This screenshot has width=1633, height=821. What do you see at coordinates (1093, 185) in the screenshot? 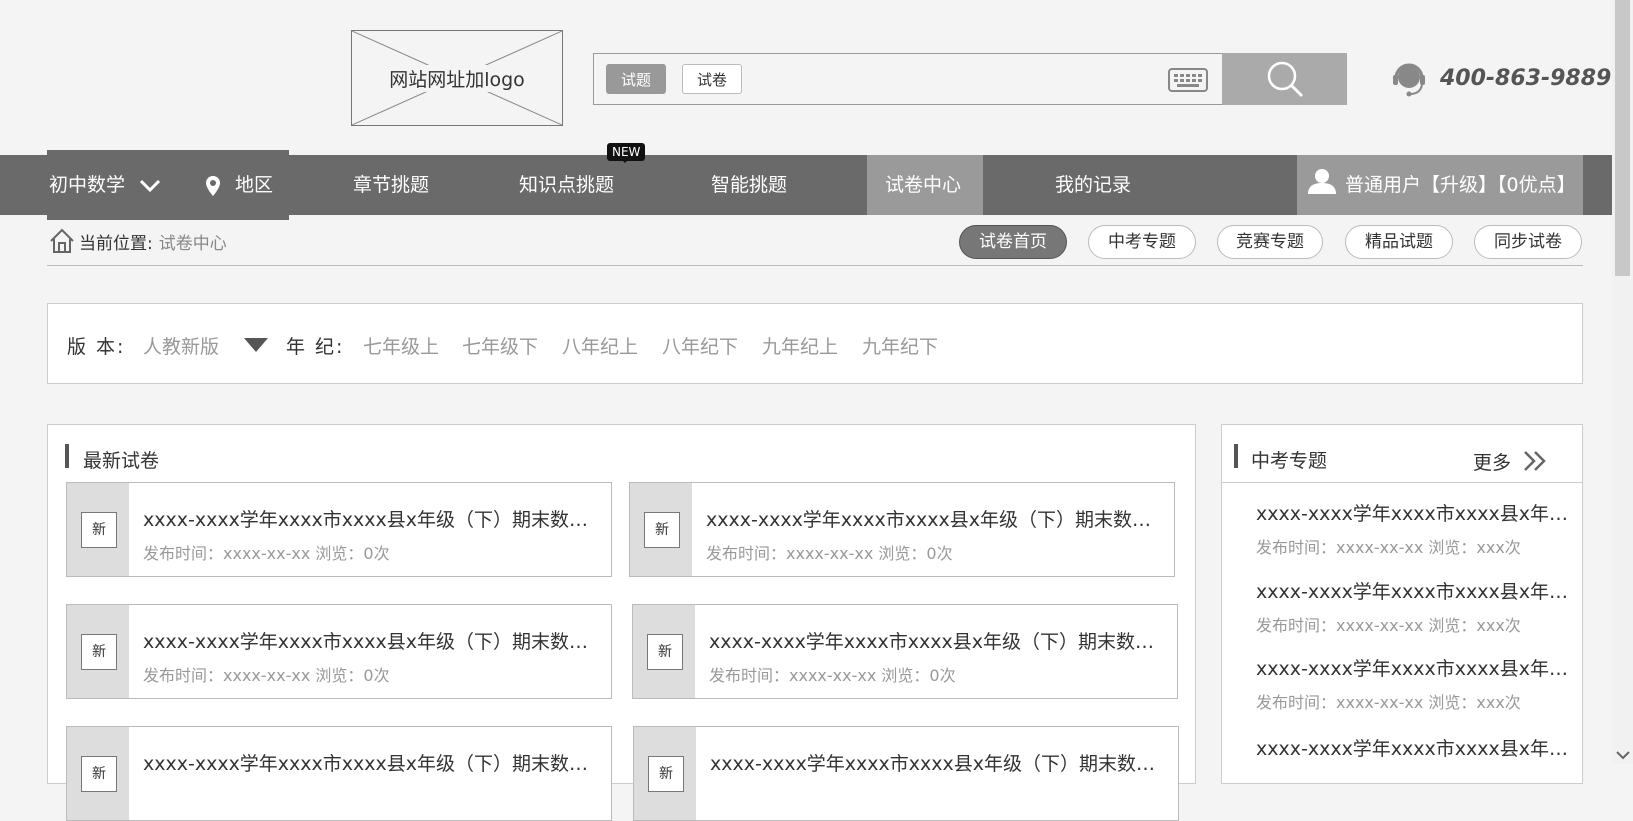
I see `nav-item-my-records: 我的记录` at bounding box center [1093, 185].